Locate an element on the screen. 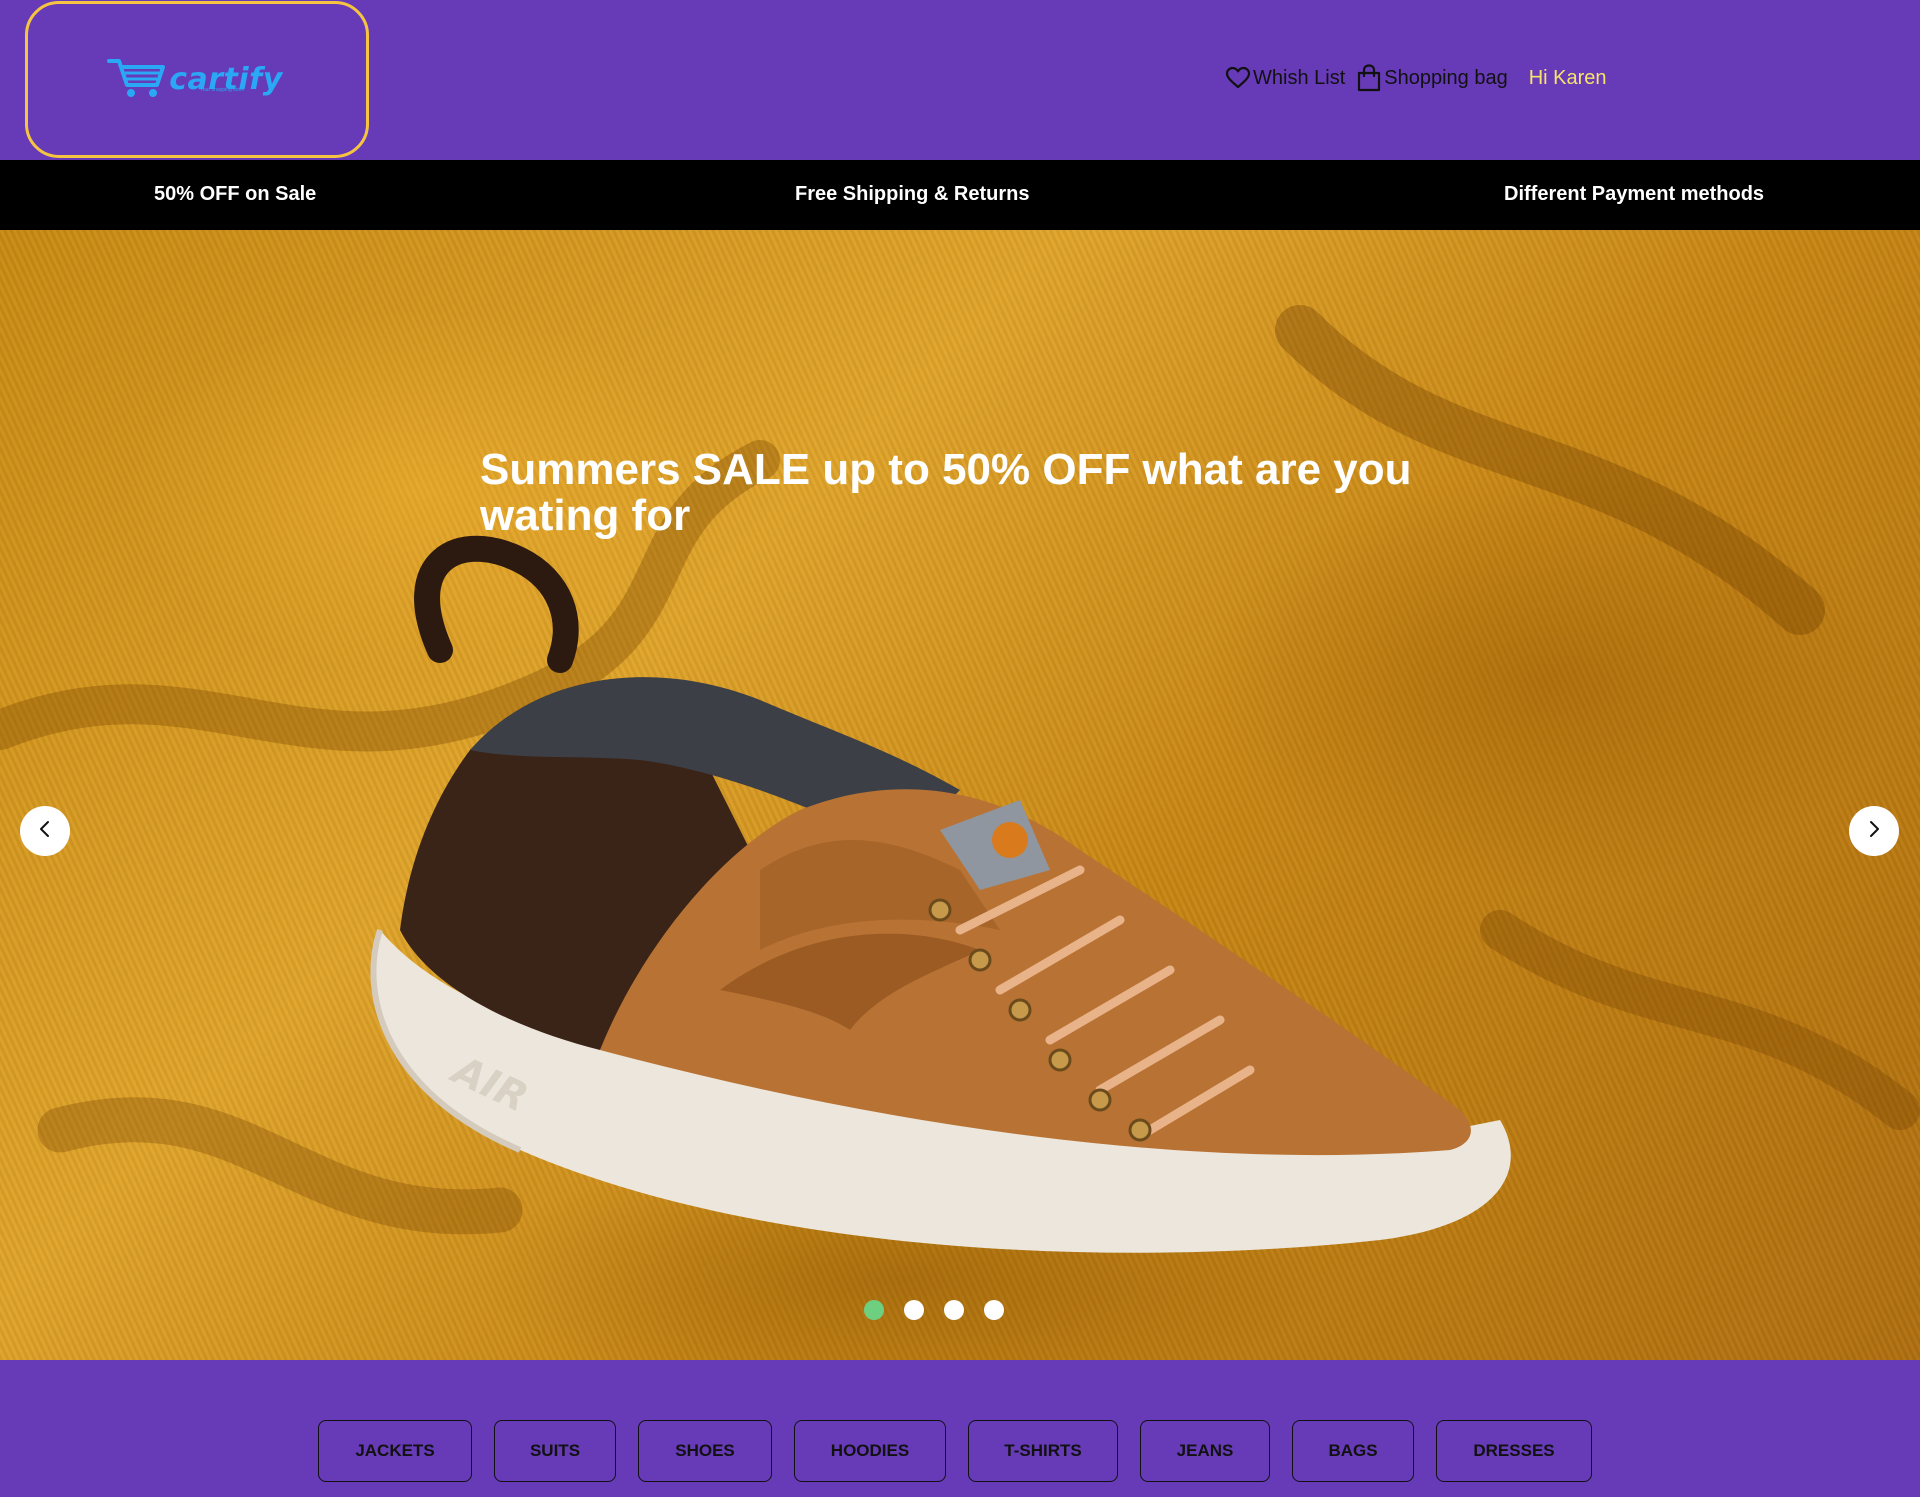 The height and width of the screenshot is (1497, 1920). wishlist-link: Whish List is located at coordinates (1285, 78).